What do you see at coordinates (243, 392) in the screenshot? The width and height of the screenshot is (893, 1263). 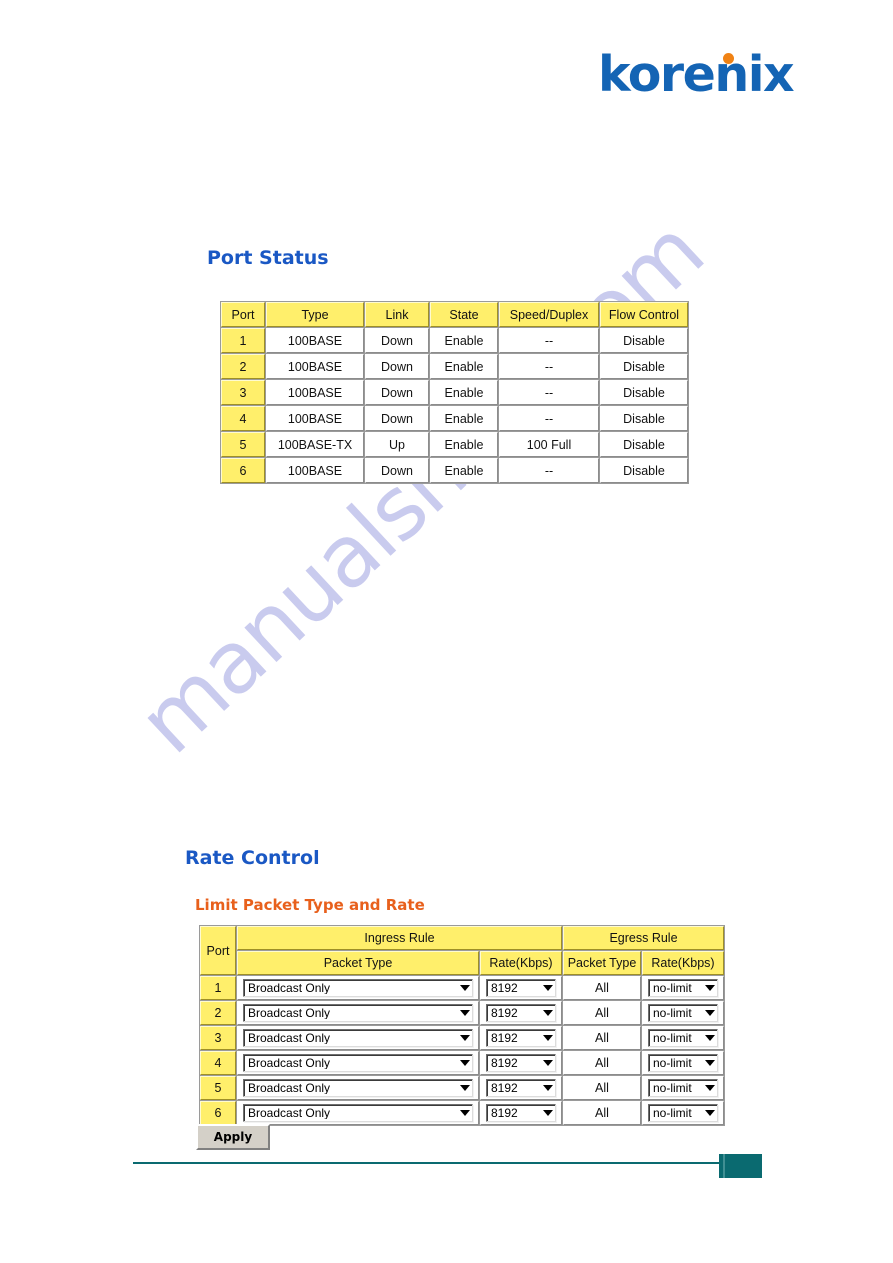 I see `port-number-cell: 3` at bounding box center [243, 392].